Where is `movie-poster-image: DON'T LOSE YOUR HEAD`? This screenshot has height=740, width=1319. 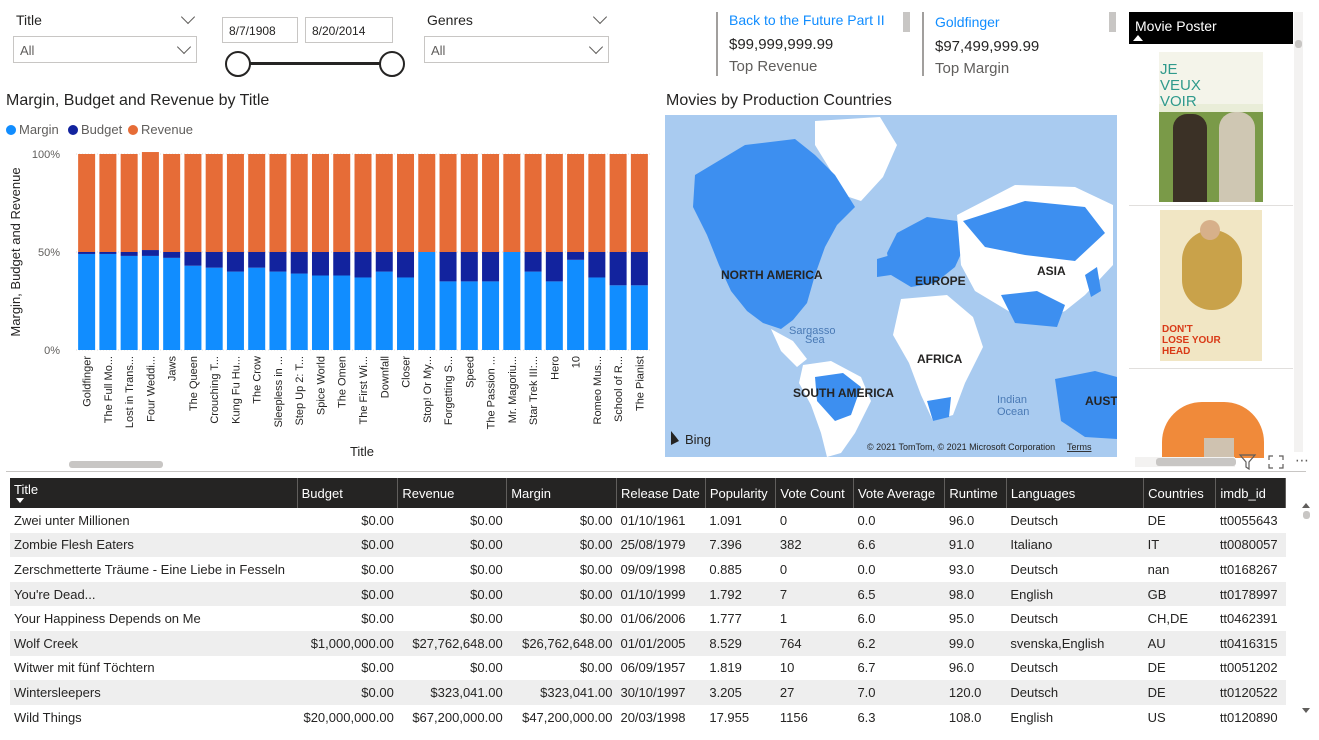
movie-poster-image: DON'T LOSE YOUR HEAD is located at coordinates (1211, 285).